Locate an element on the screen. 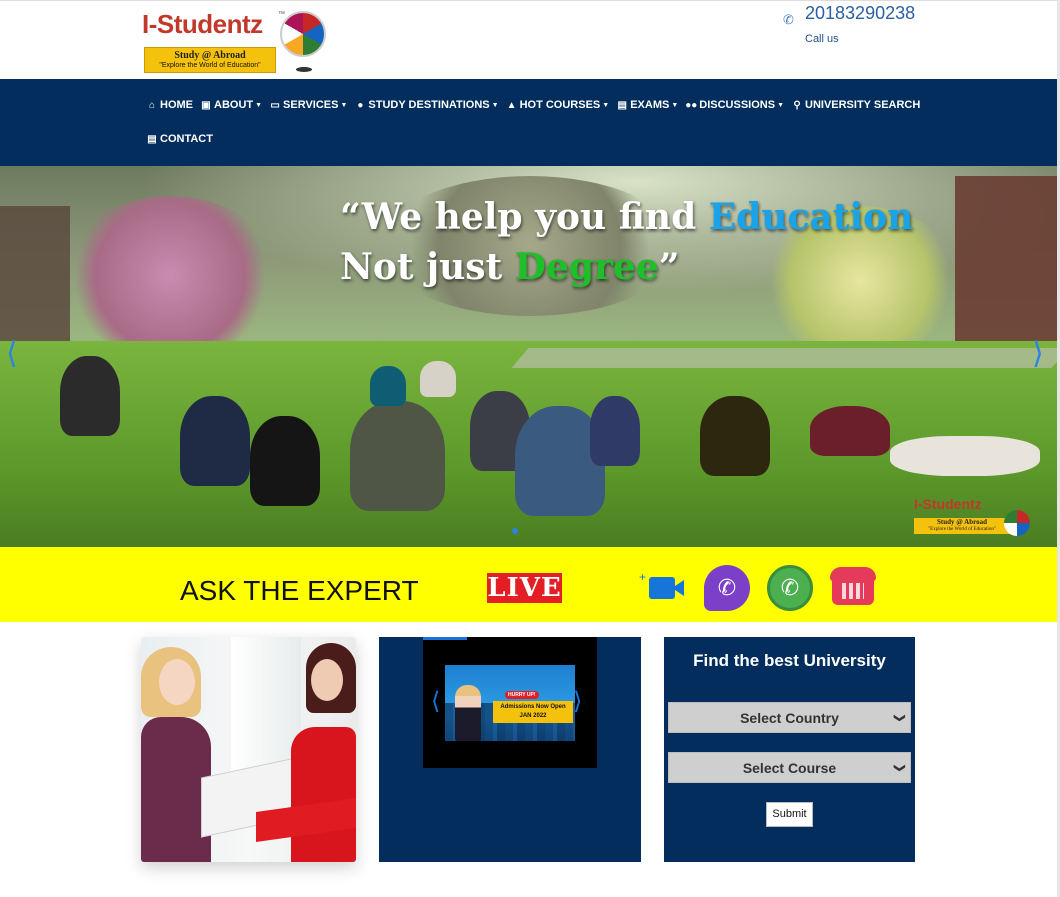 Image resolution: width=1060 pixels, height=897 pixels. whatsapp-icon: ✆ is located at coordinates (790, 588).